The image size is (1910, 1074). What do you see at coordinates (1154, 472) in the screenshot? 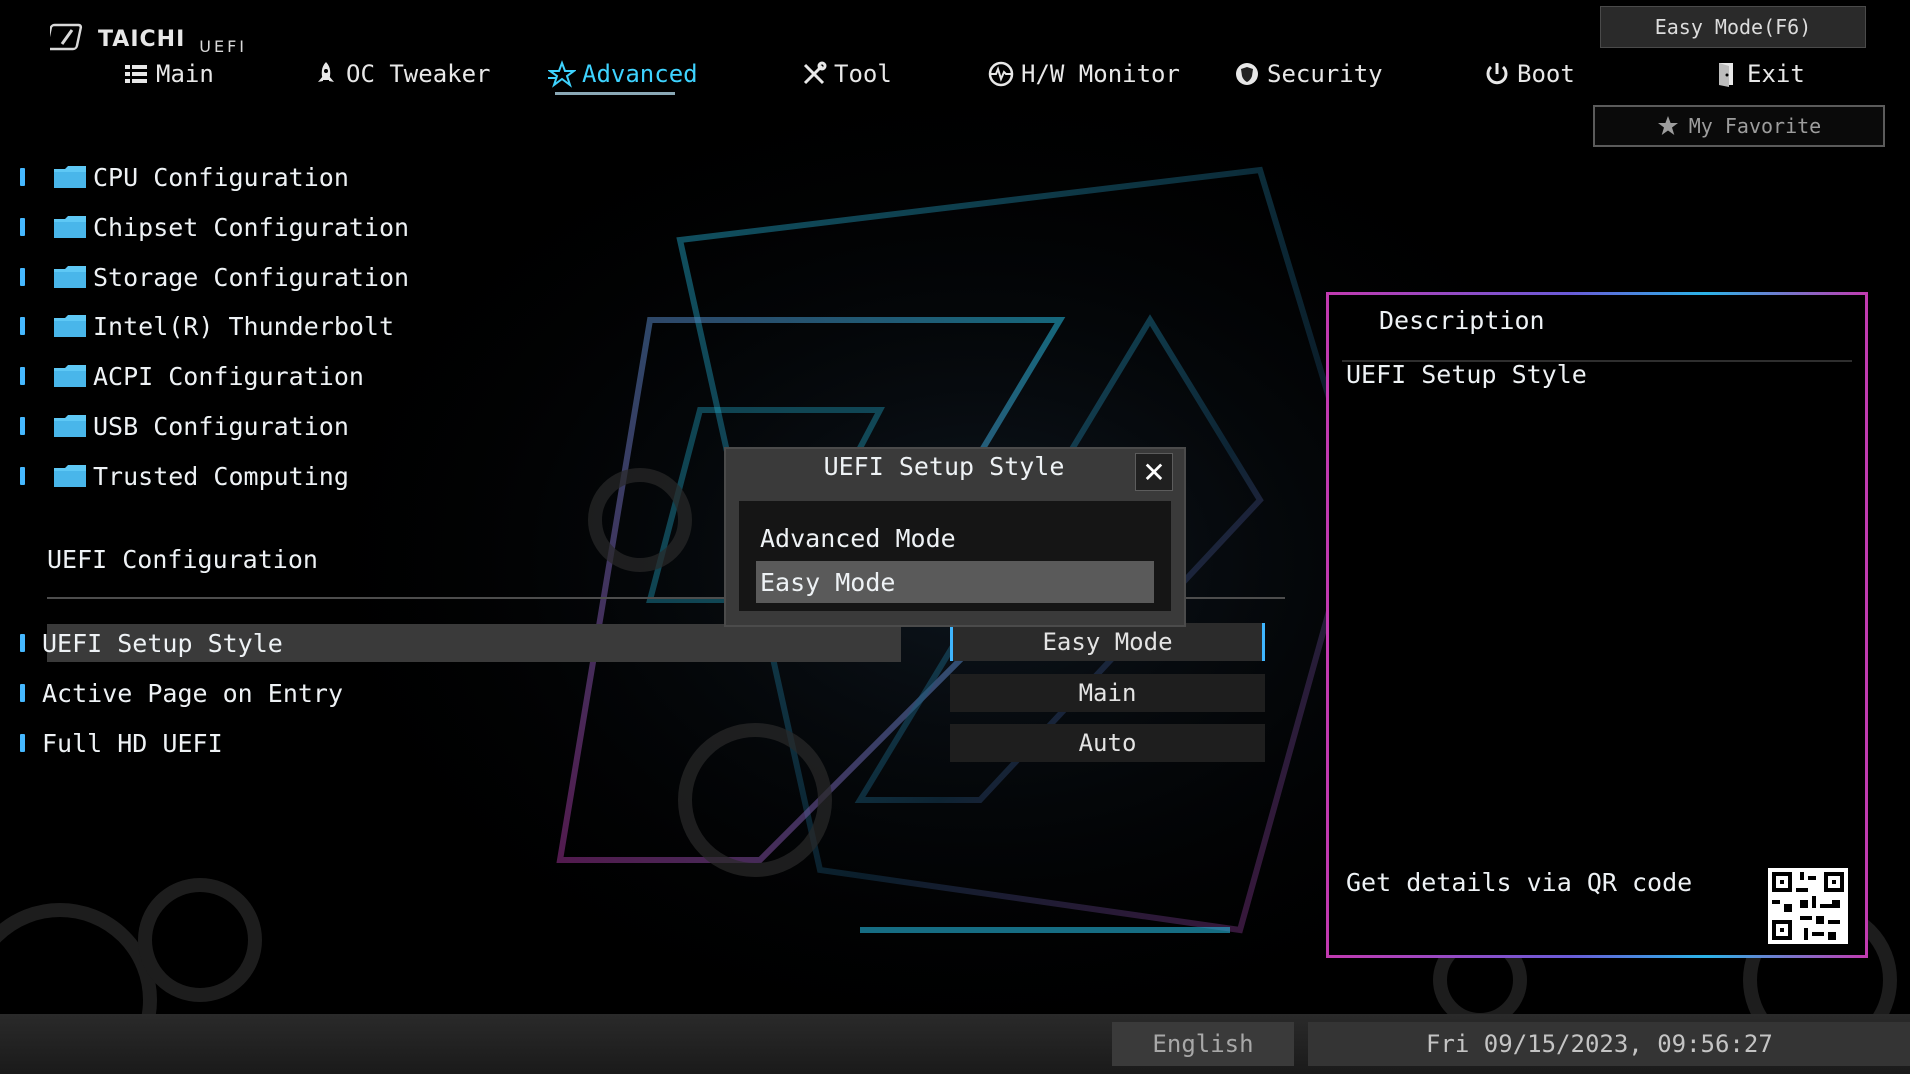
I see `close-icon: ✕` at bounding box center [1154, 472].